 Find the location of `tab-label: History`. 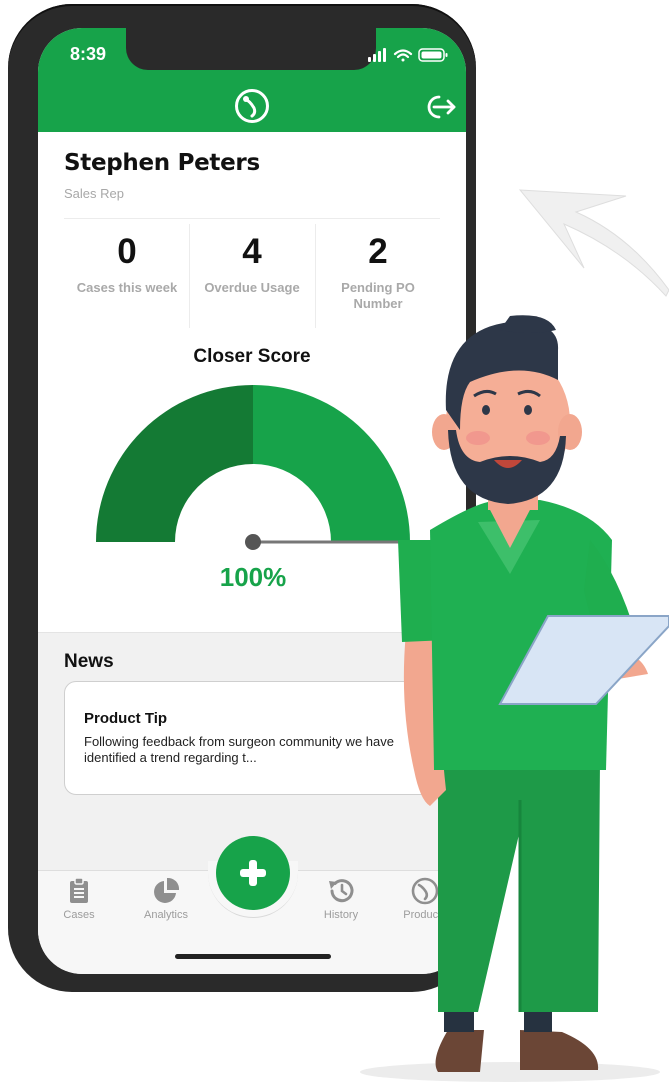

tab-label: History is located at coordinates (341, 915).